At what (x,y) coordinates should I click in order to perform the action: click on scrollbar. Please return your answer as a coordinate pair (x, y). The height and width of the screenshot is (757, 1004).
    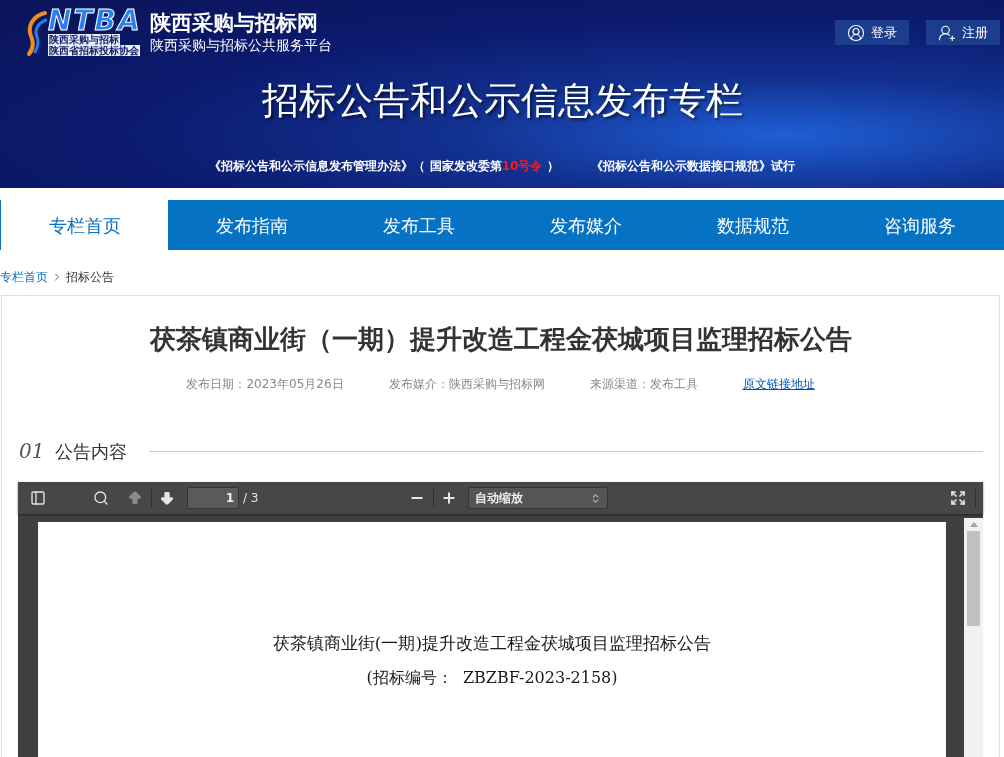
    Looking at the image, I should click on (973, 637).